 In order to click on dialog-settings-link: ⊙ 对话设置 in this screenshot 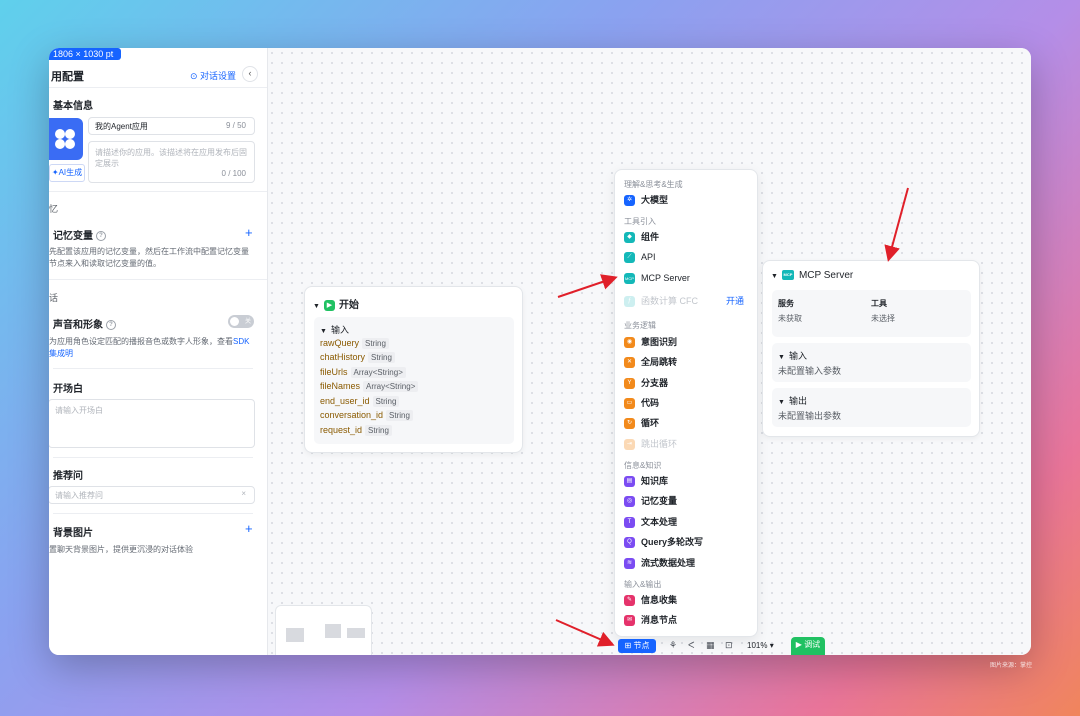, I will do `click(213, 75)`.